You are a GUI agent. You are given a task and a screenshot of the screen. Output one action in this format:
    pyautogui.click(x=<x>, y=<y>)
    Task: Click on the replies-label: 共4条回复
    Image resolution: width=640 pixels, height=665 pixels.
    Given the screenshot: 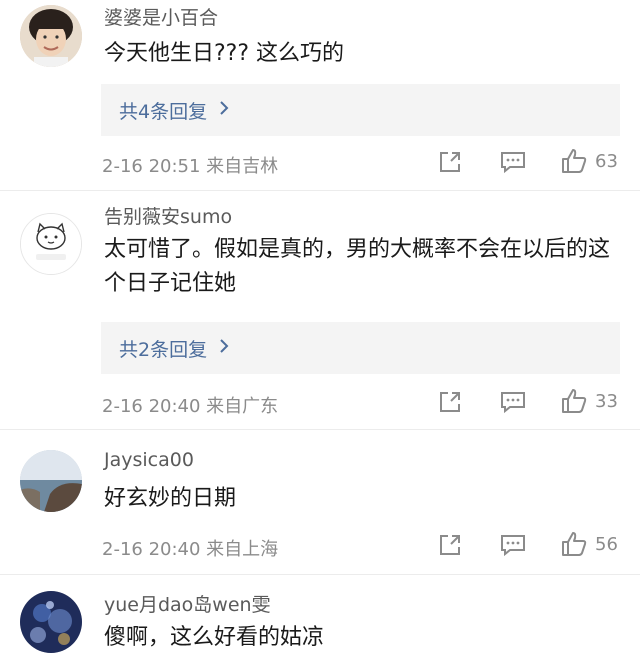 What is the action you would take?
    pyautogui.click(x=163, y=111)
    